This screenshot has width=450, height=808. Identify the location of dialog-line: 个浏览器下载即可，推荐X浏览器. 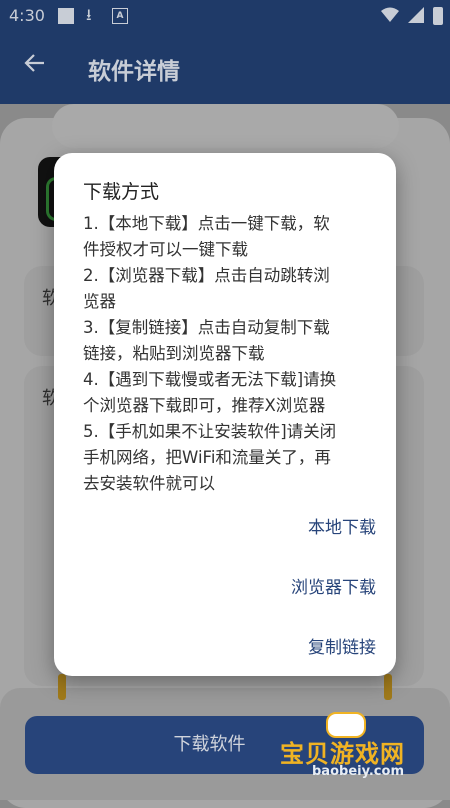
(204, 405).